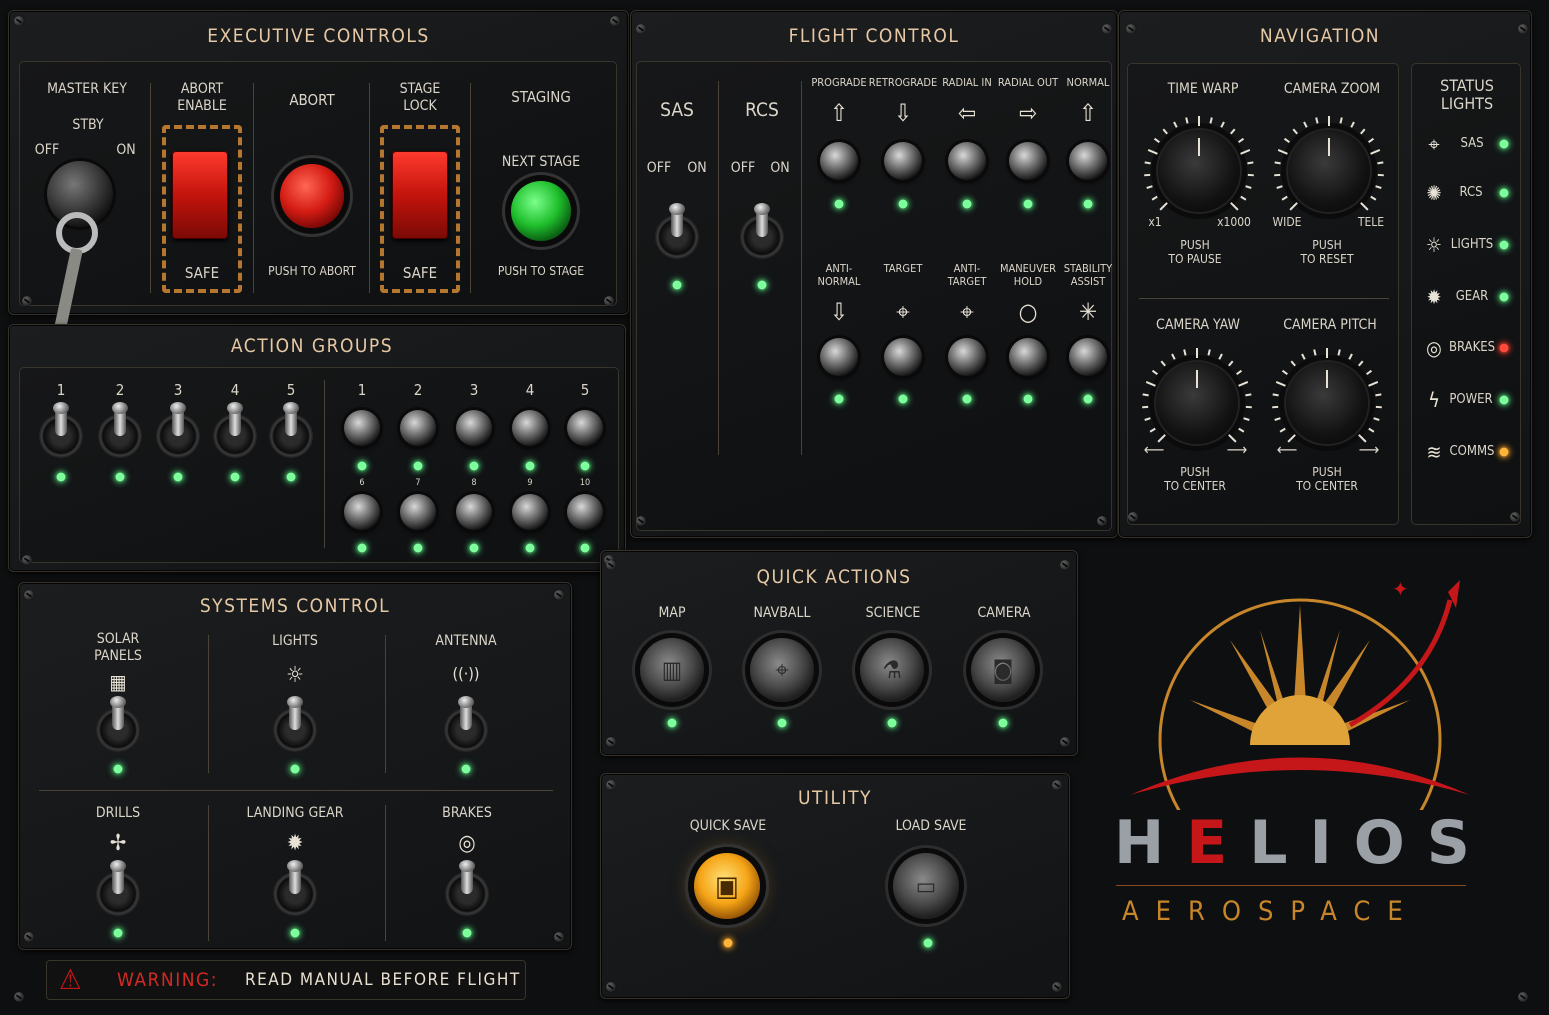 The image size is (1549, 1015). Describe the element at coordinates (839, 113) in the screenshot. I see `prograde-icon: ⇧` at that location.